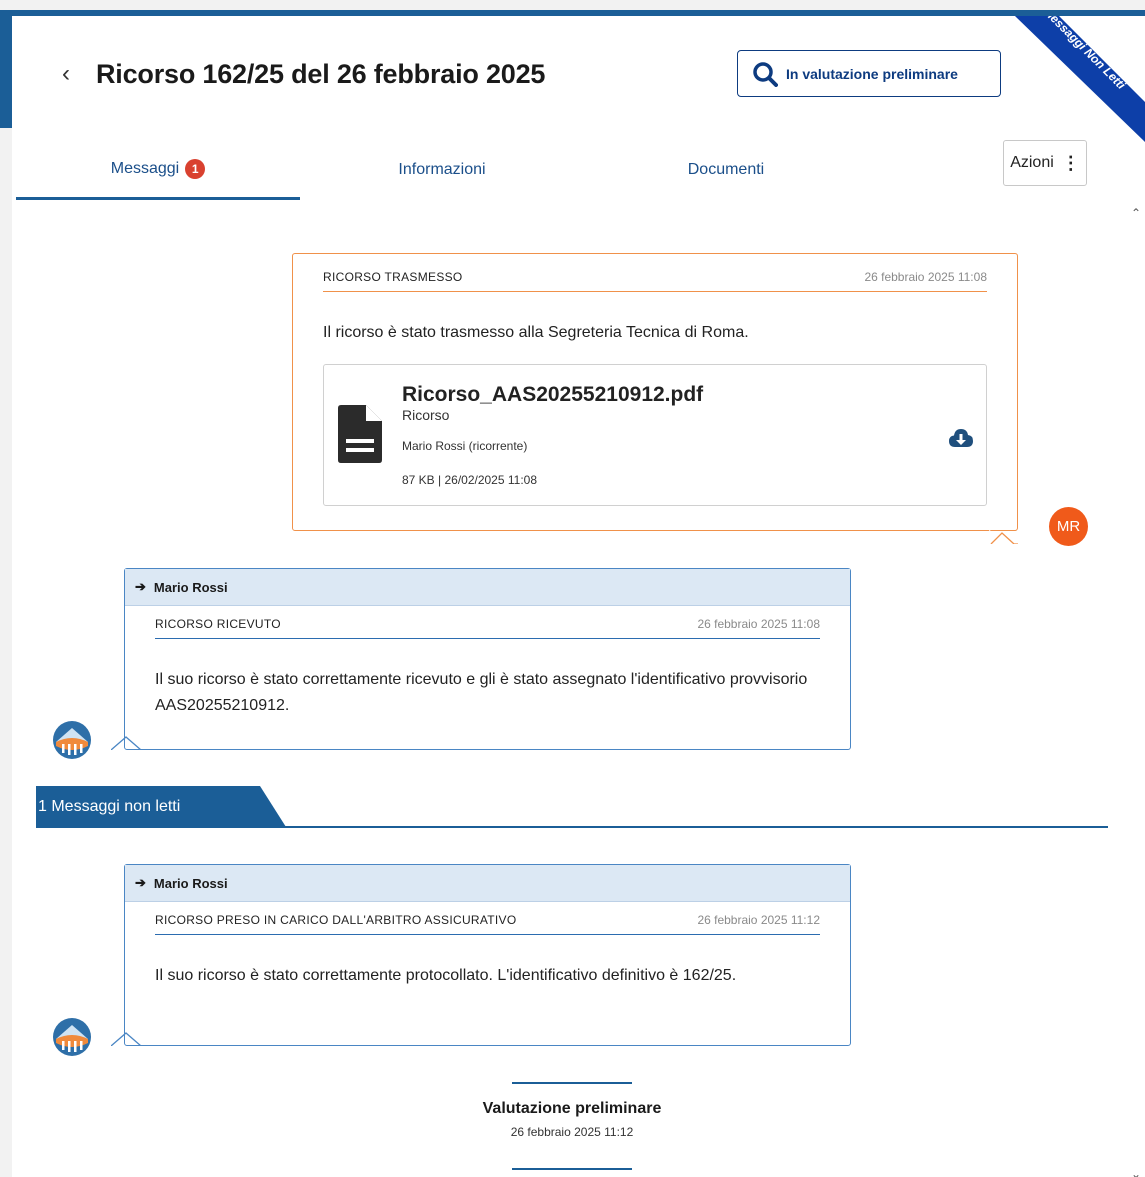  I want to click on file-icon, so click(360, 434).